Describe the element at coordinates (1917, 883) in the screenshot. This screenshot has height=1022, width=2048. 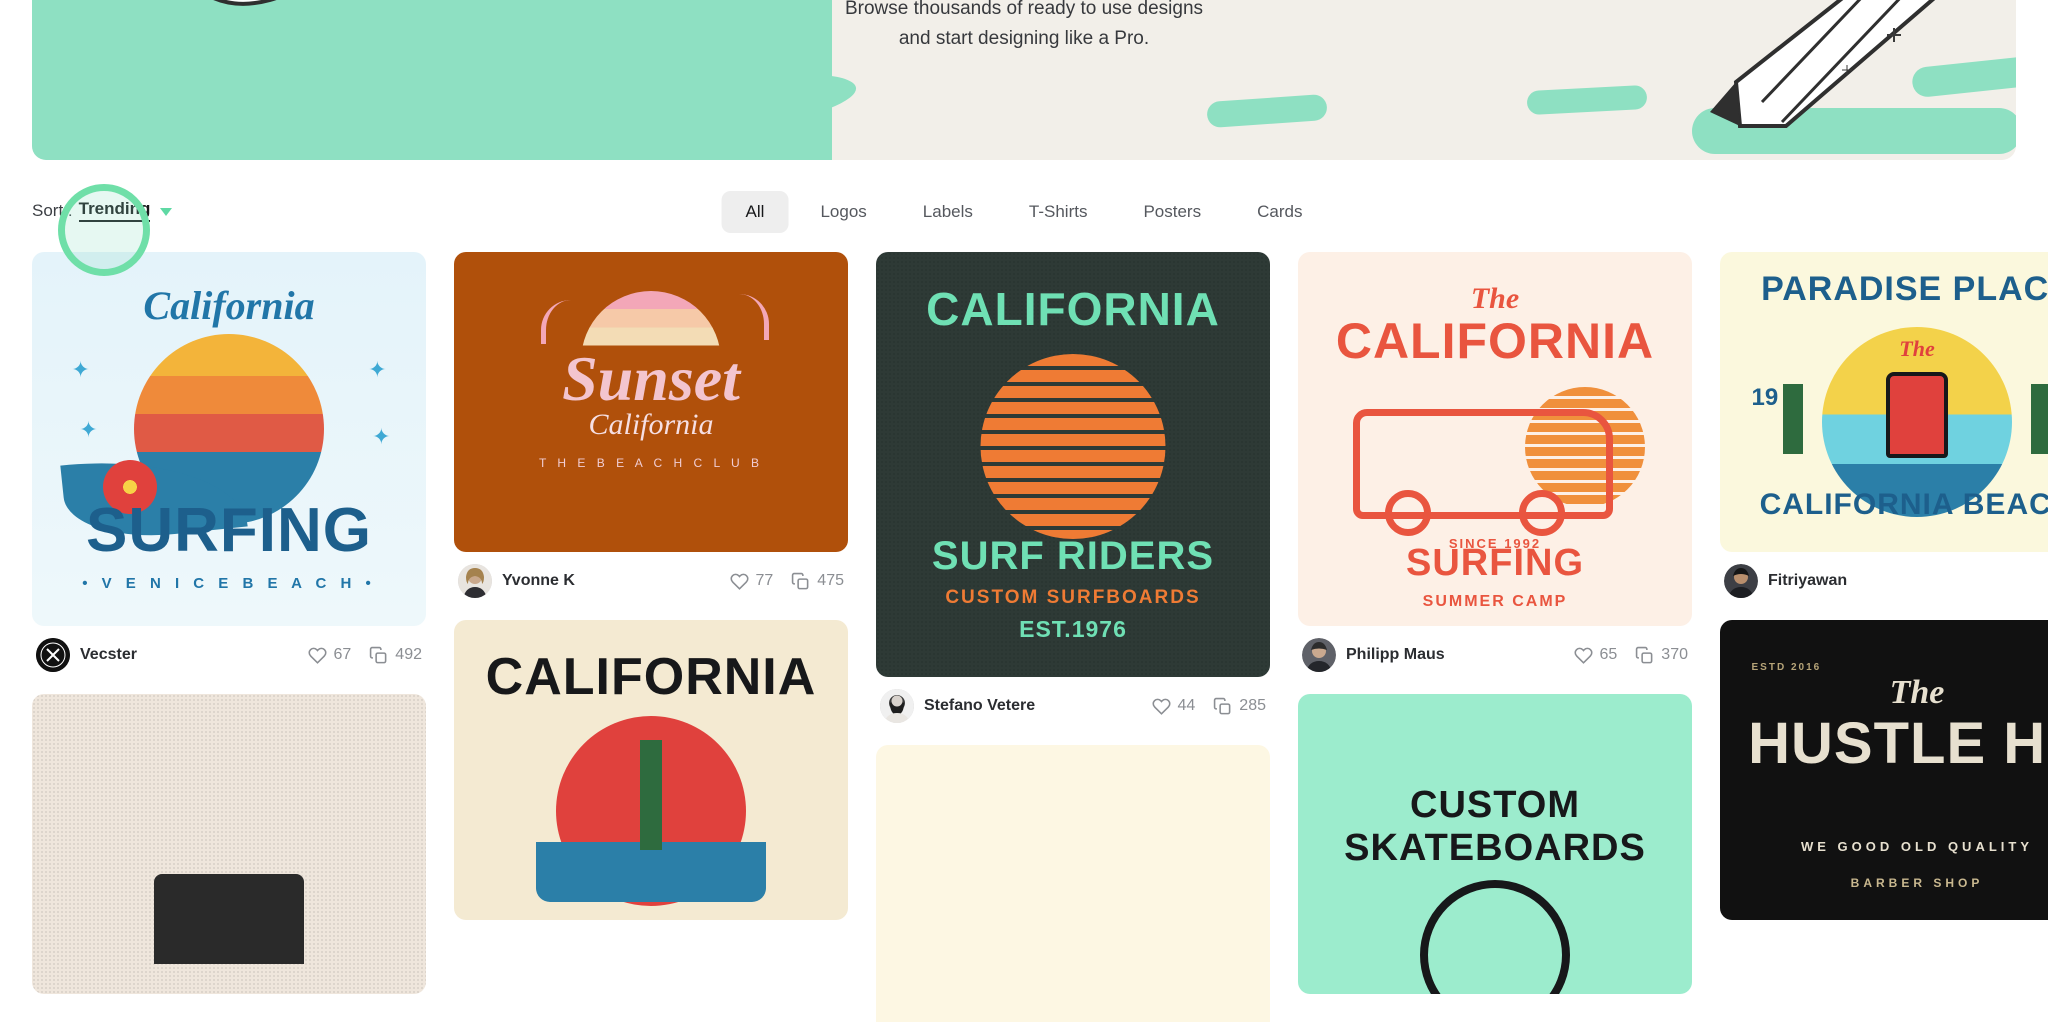
I see `artwork-sub2: BARBER SHOP` at that location.